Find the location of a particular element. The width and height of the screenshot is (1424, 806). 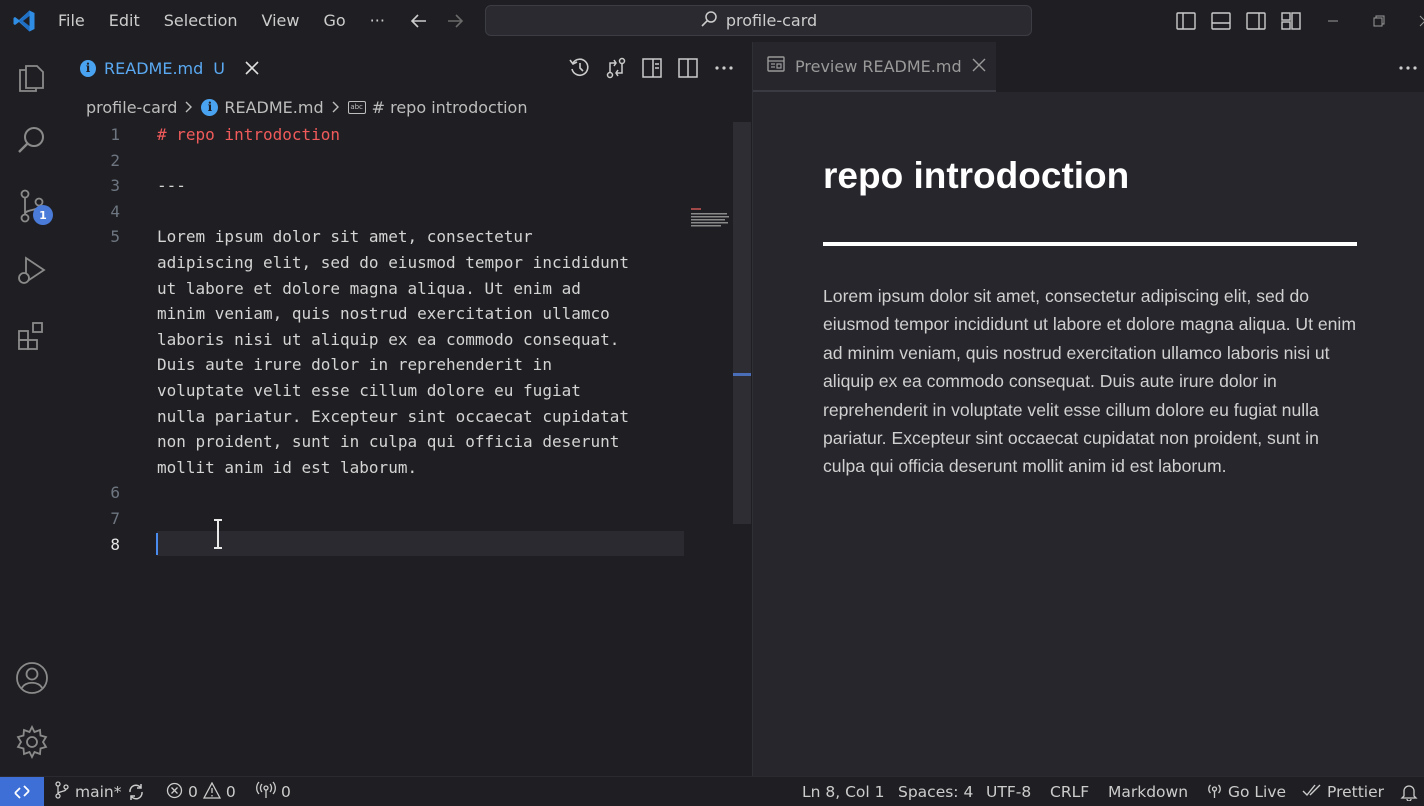

open-preview-to-side-icon is located at coordinates (652, 68).